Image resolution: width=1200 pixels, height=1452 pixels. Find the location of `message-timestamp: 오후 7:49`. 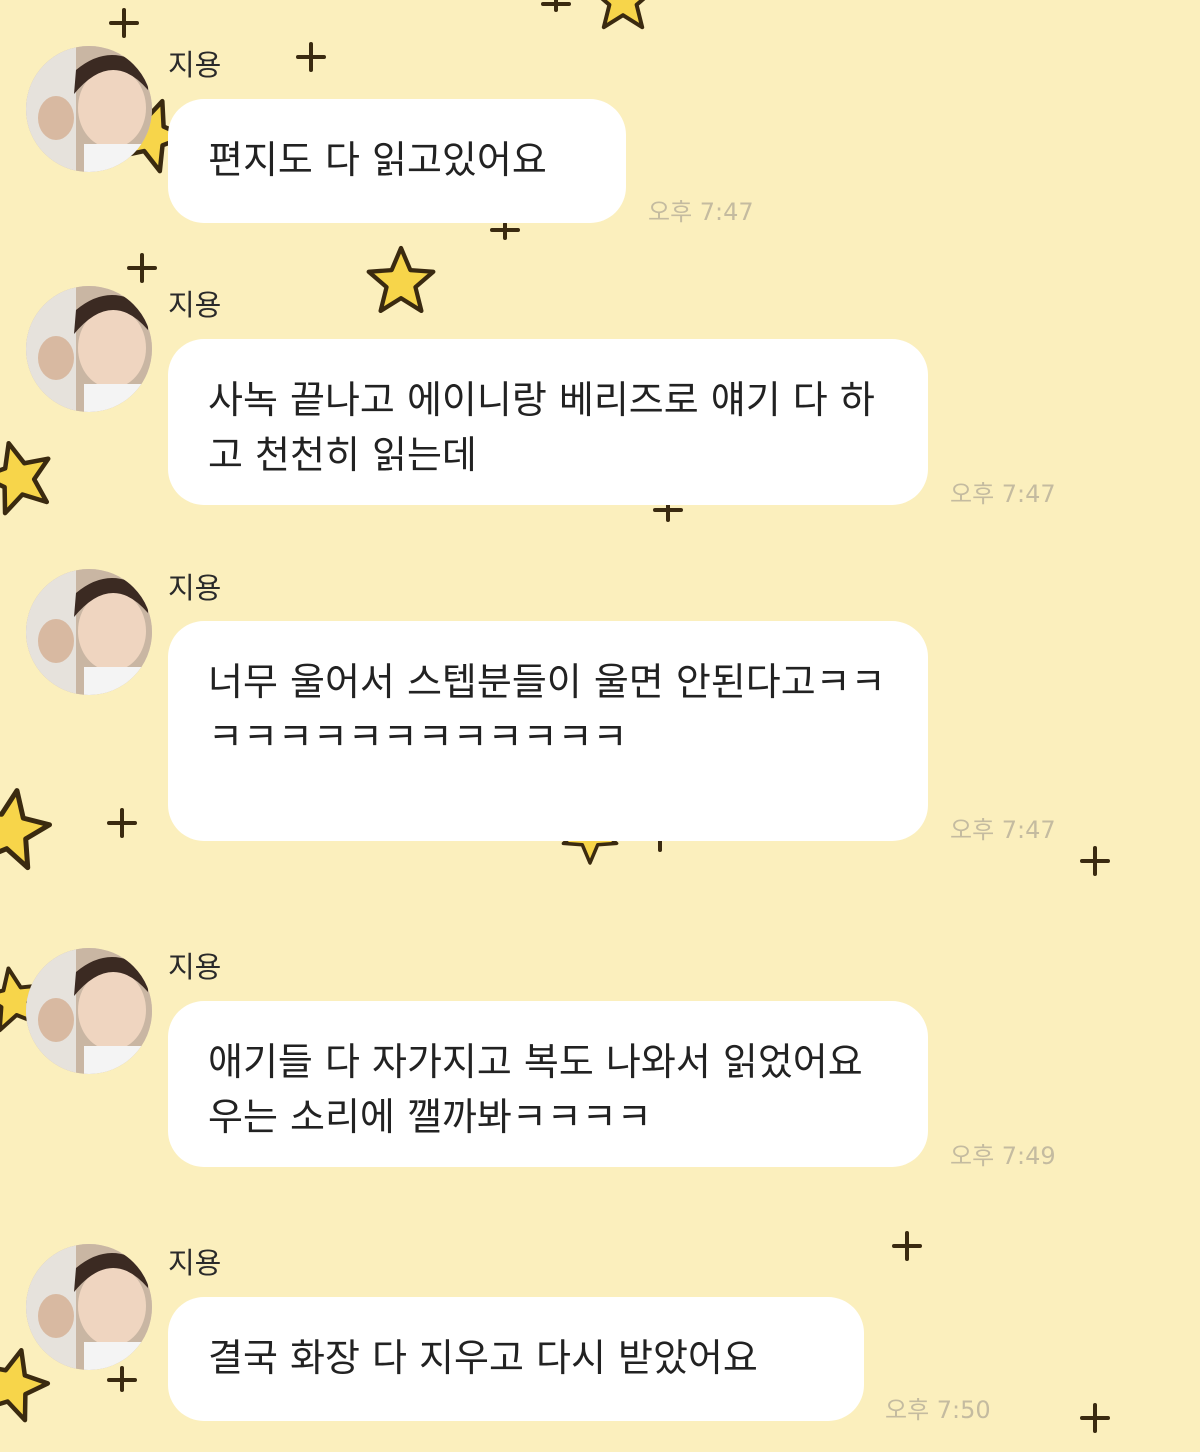

message-timestamp: 오후 7:49 is located at coordinates (1003, 1156).